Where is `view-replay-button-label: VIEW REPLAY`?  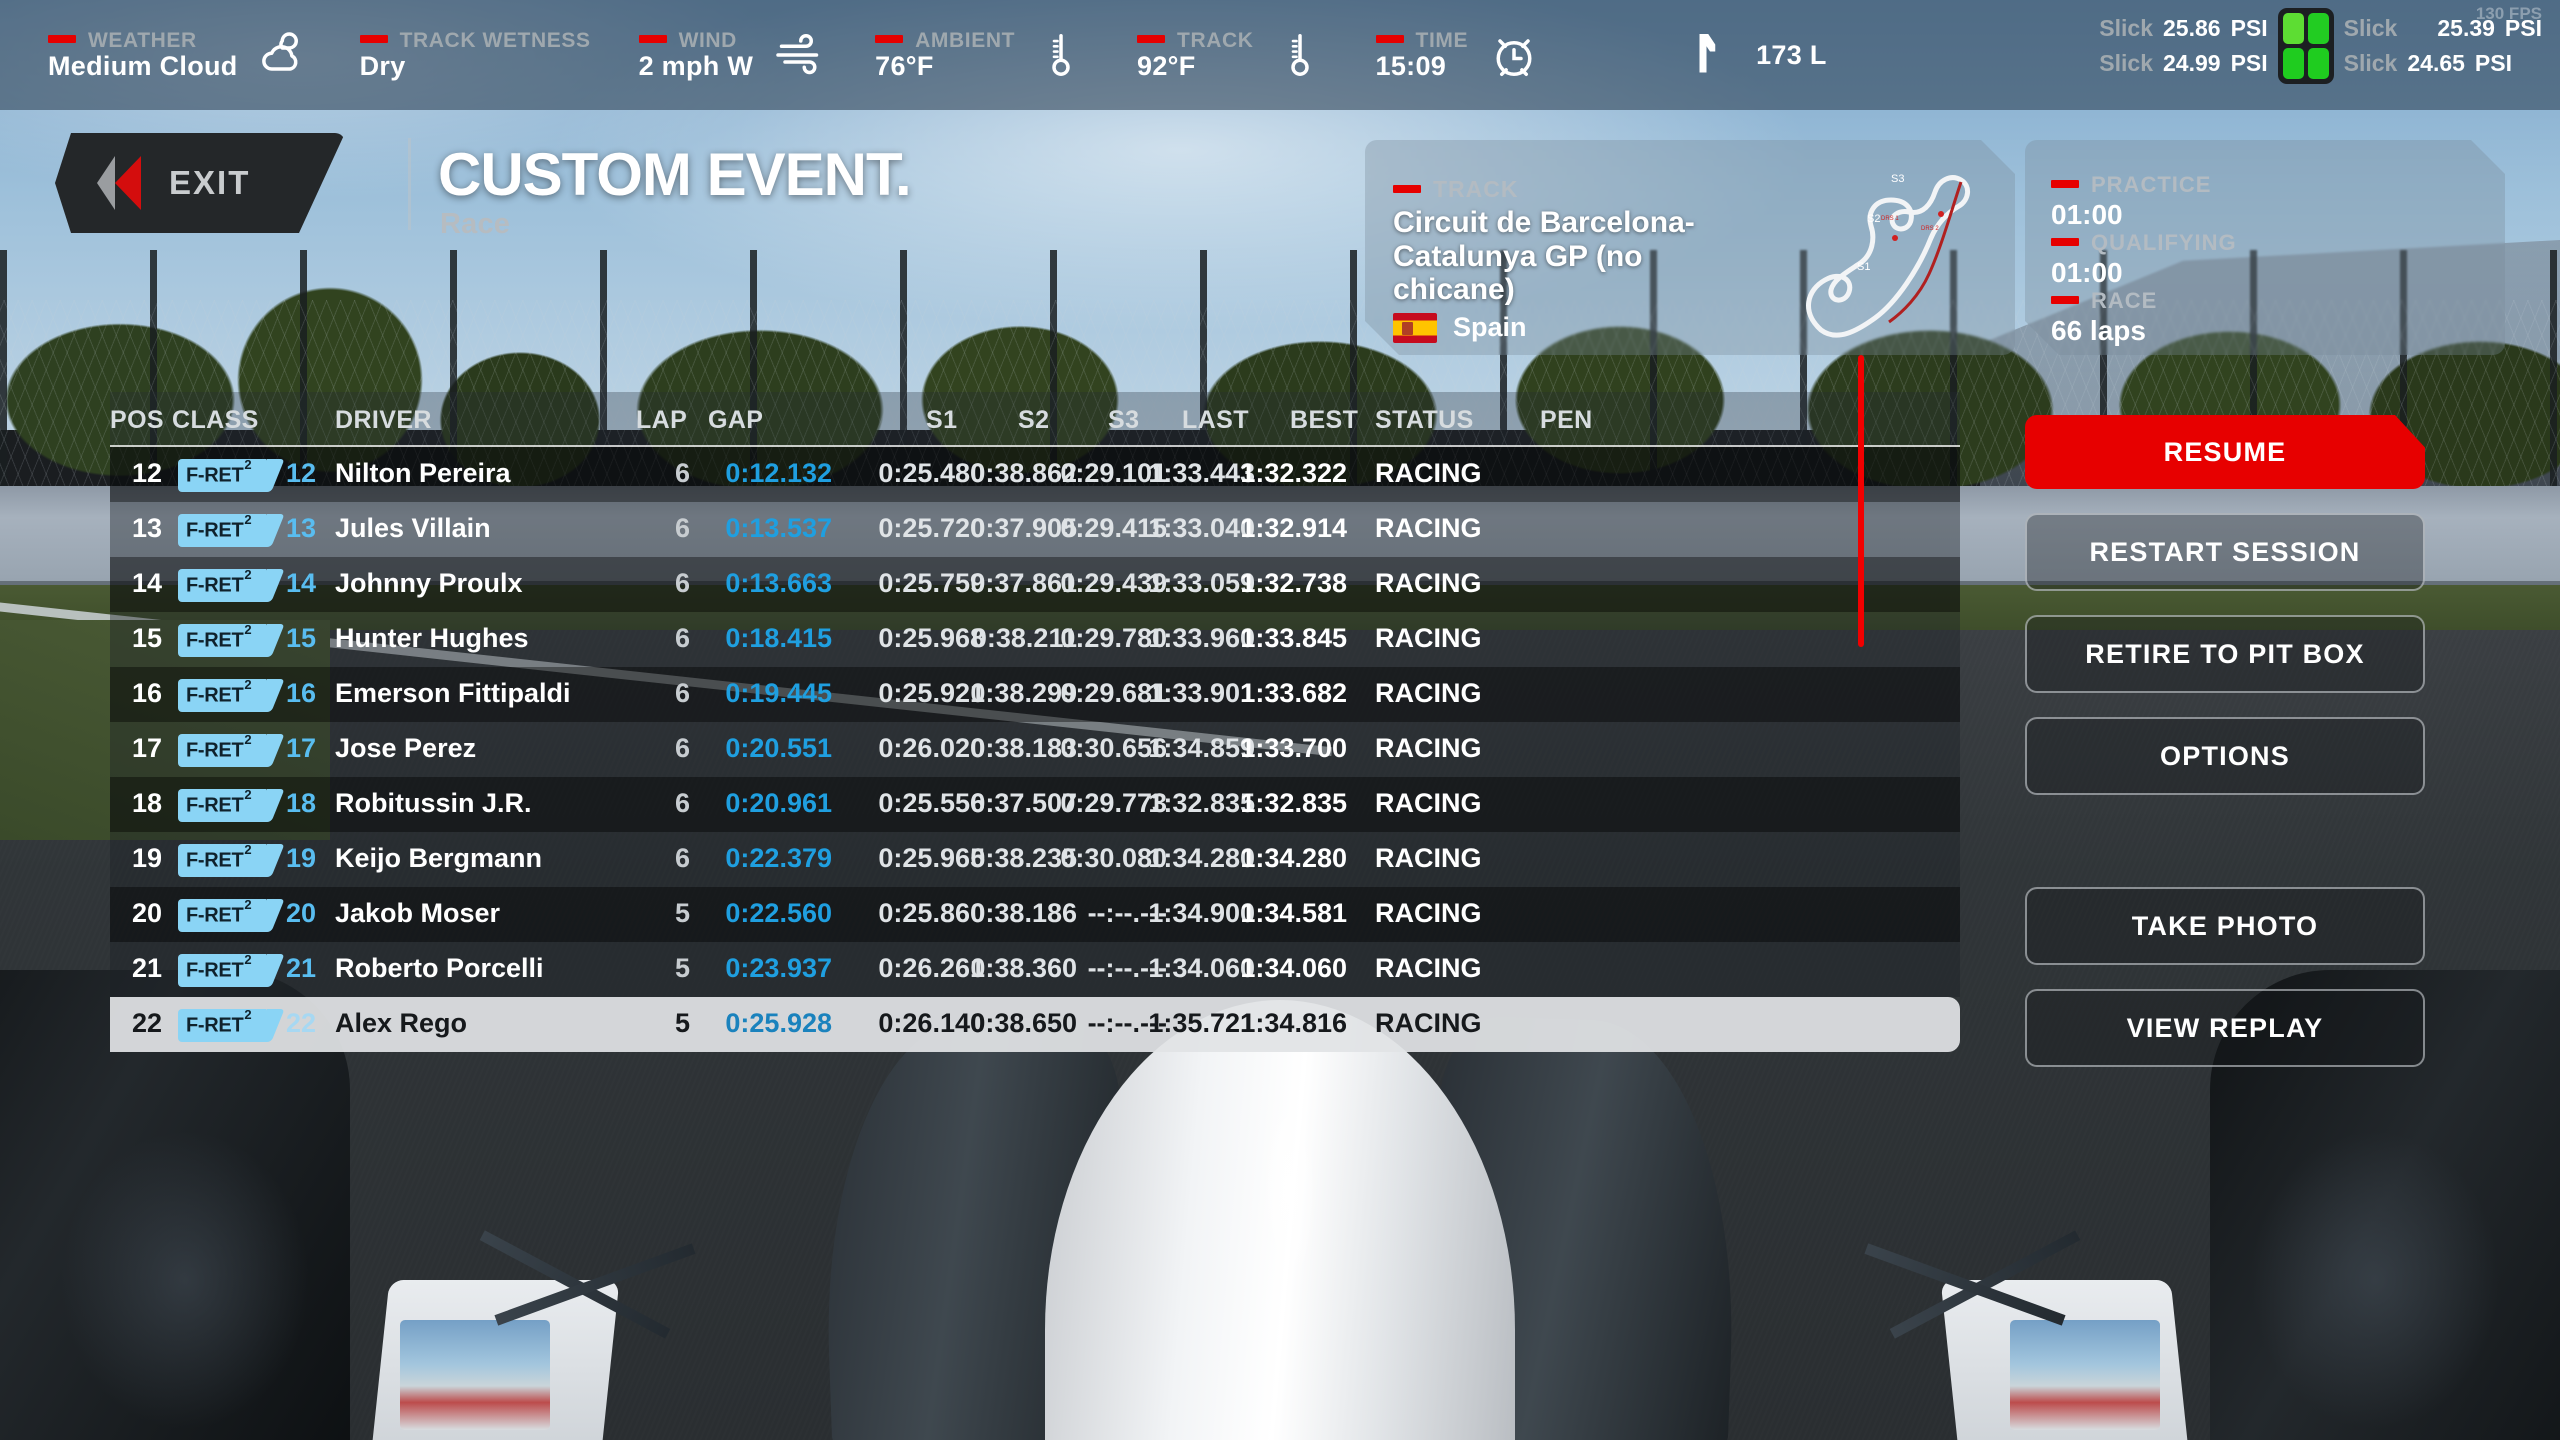
view-replay-button-label: VIEW REPLAY is located at coordinates (2225, 1027).